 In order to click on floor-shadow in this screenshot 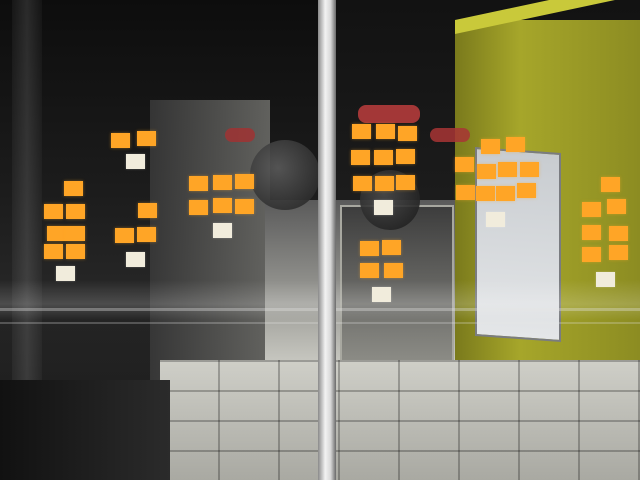, I will do `click(85, 430)`.